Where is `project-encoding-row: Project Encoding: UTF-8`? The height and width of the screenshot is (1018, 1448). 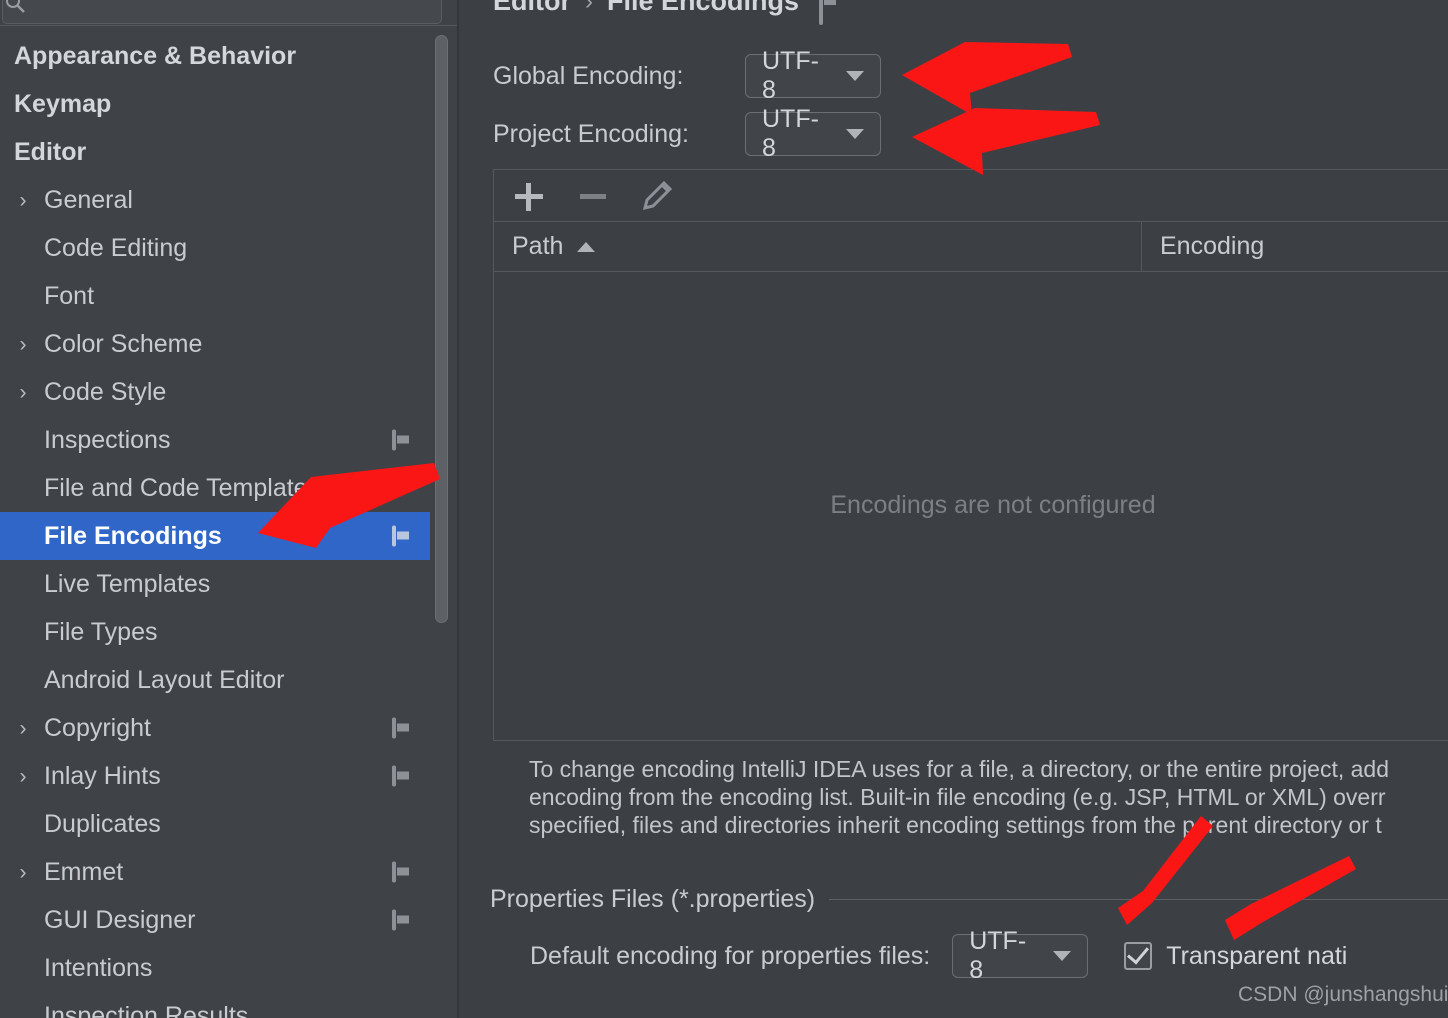 project-encoding-row: Project Encoding: UTF-8 is located at coordinates (687, 133).